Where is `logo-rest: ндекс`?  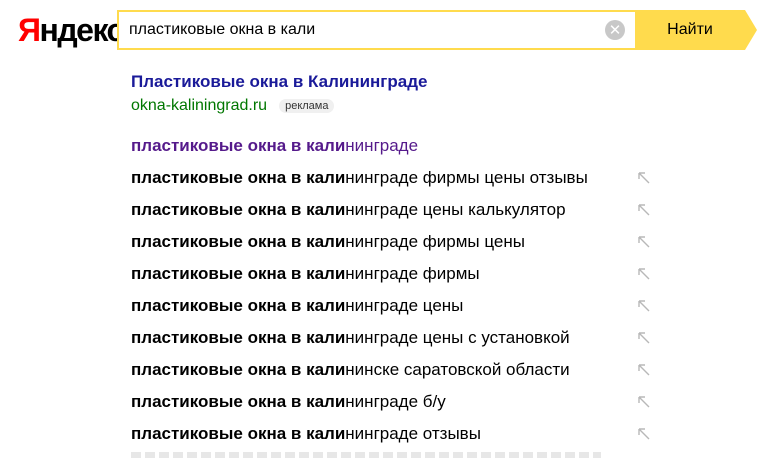
logo-rest: ндекс is located at coordinates (82, 30).